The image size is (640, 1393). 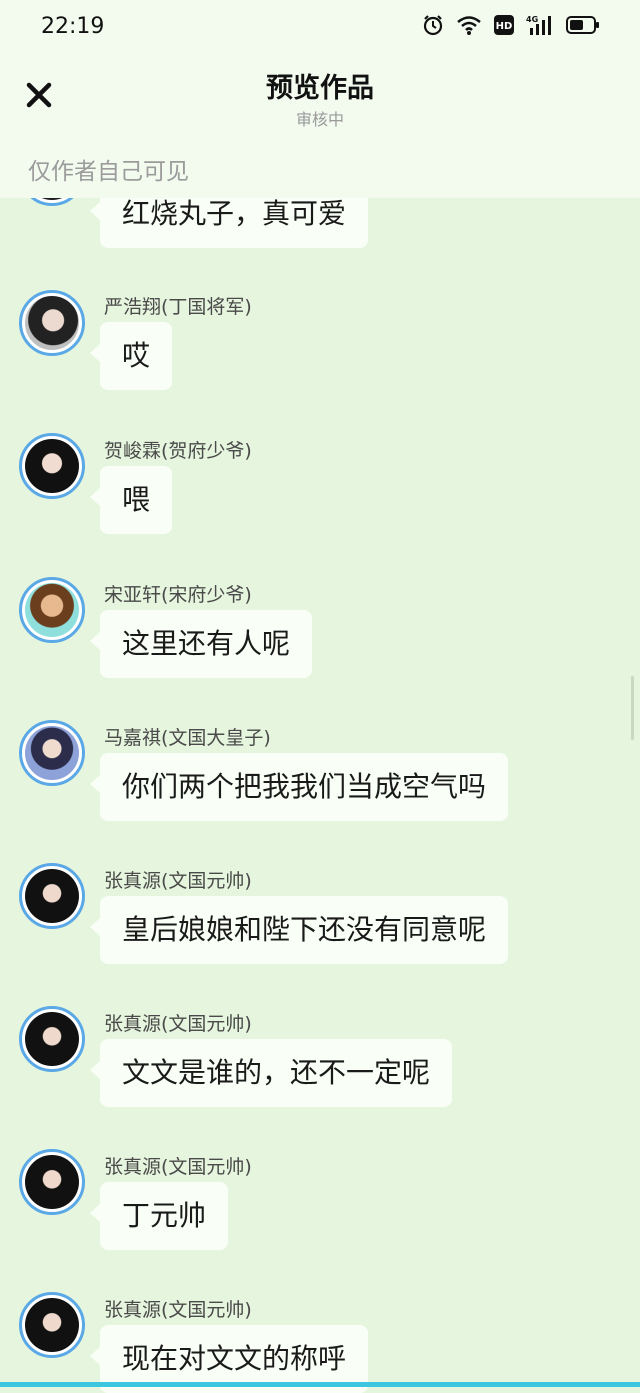 I want to click on hd-icon: HD, so click(x=504, y=27).